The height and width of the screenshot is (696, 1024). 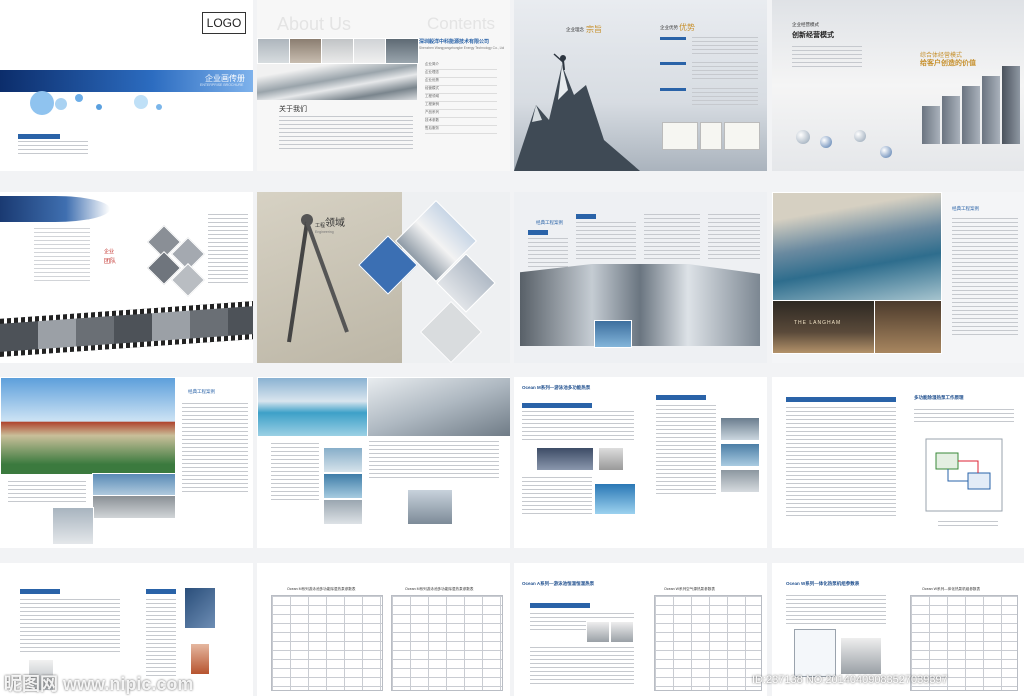 What do you see at coordinates (939, 397) in the screenshot?
I see `principle-title: 多功能除湿热泵工作原理` at bounding box center [939, 397].